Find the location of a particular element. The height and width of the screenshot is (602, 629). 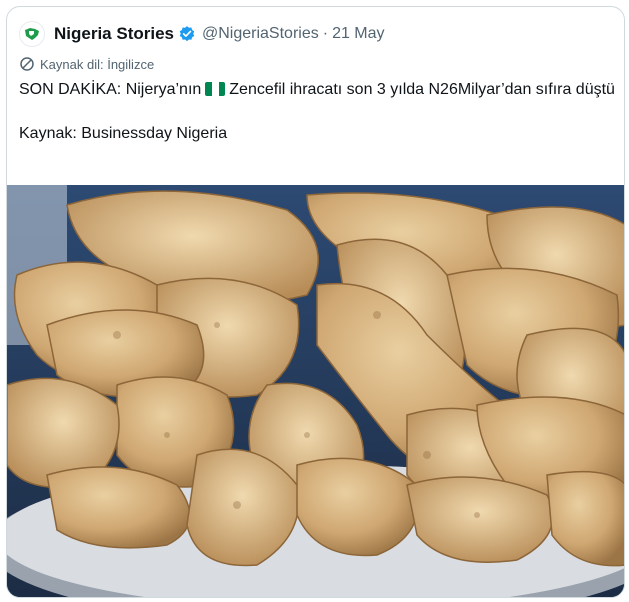

language-note: Kaynak dil: İngilizce is located at coordinates (86, 64).